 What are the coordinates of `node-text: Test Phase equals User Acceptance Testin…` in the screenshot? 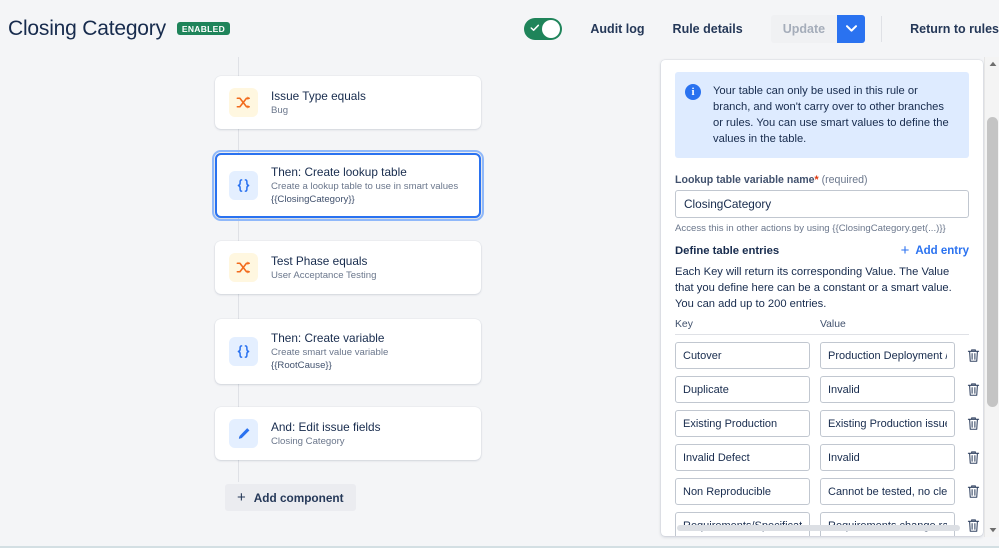 It's located at (323, 268).